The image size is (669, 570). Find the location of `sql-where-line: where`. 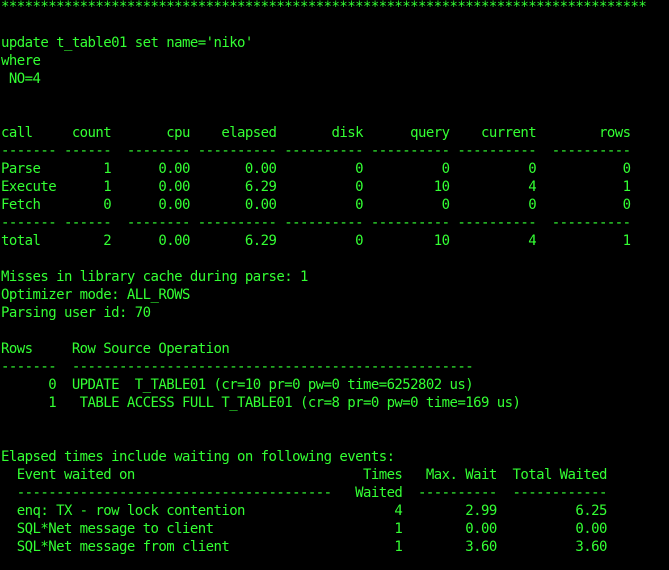

sql-where-line: where is located at coordinates (21, 61).